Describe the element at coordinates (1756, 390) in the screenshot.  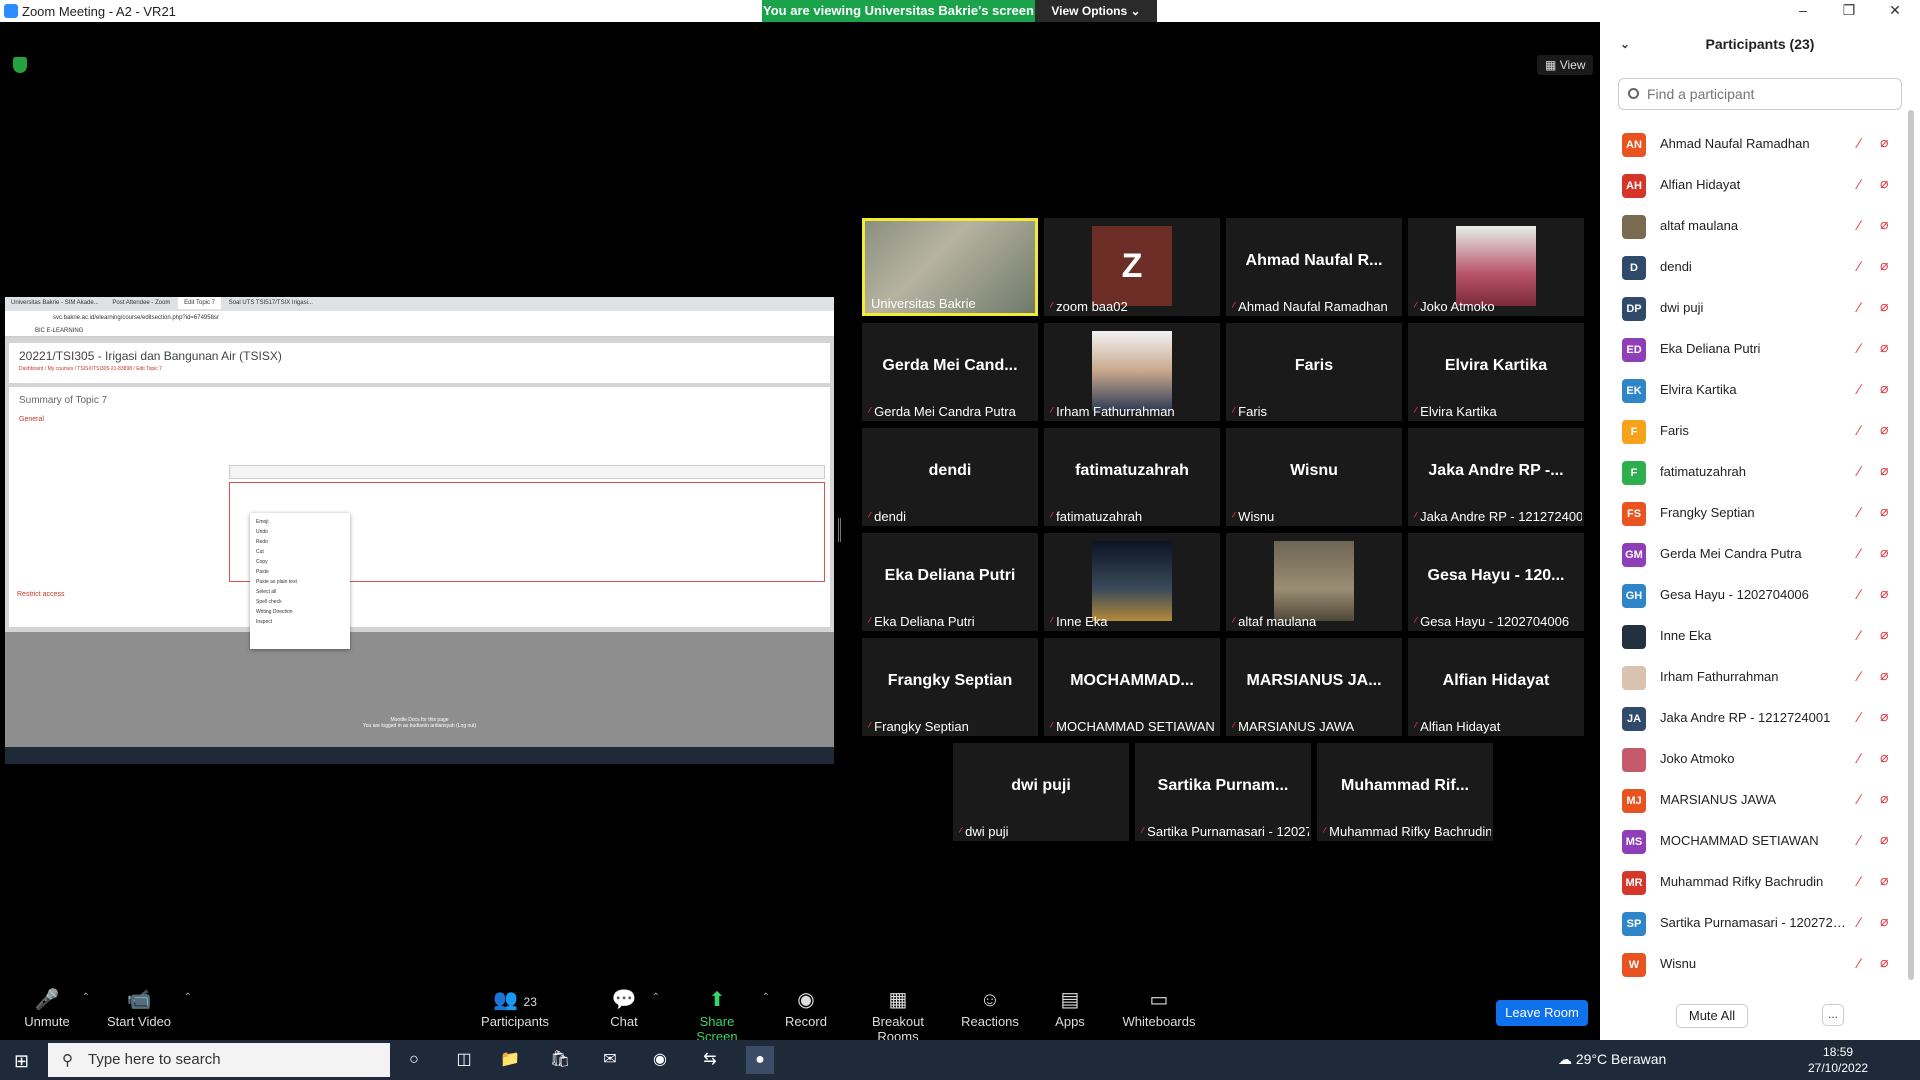
I see `participant-row: EK Elvira Kartika ∕ ⌀` at that location.